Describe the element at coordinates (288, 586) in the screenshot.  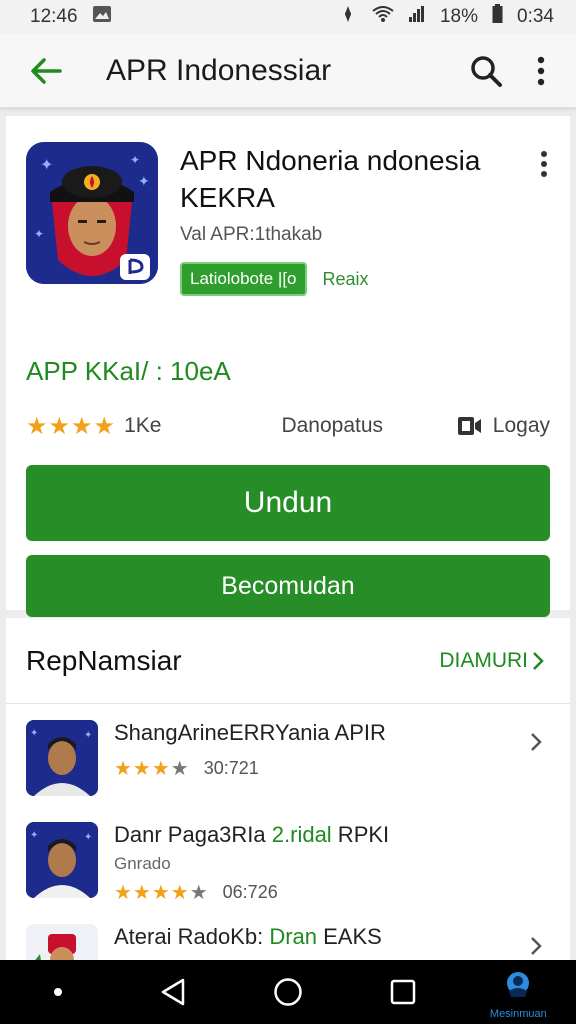
I see `open-button: Becomudan` at that location.